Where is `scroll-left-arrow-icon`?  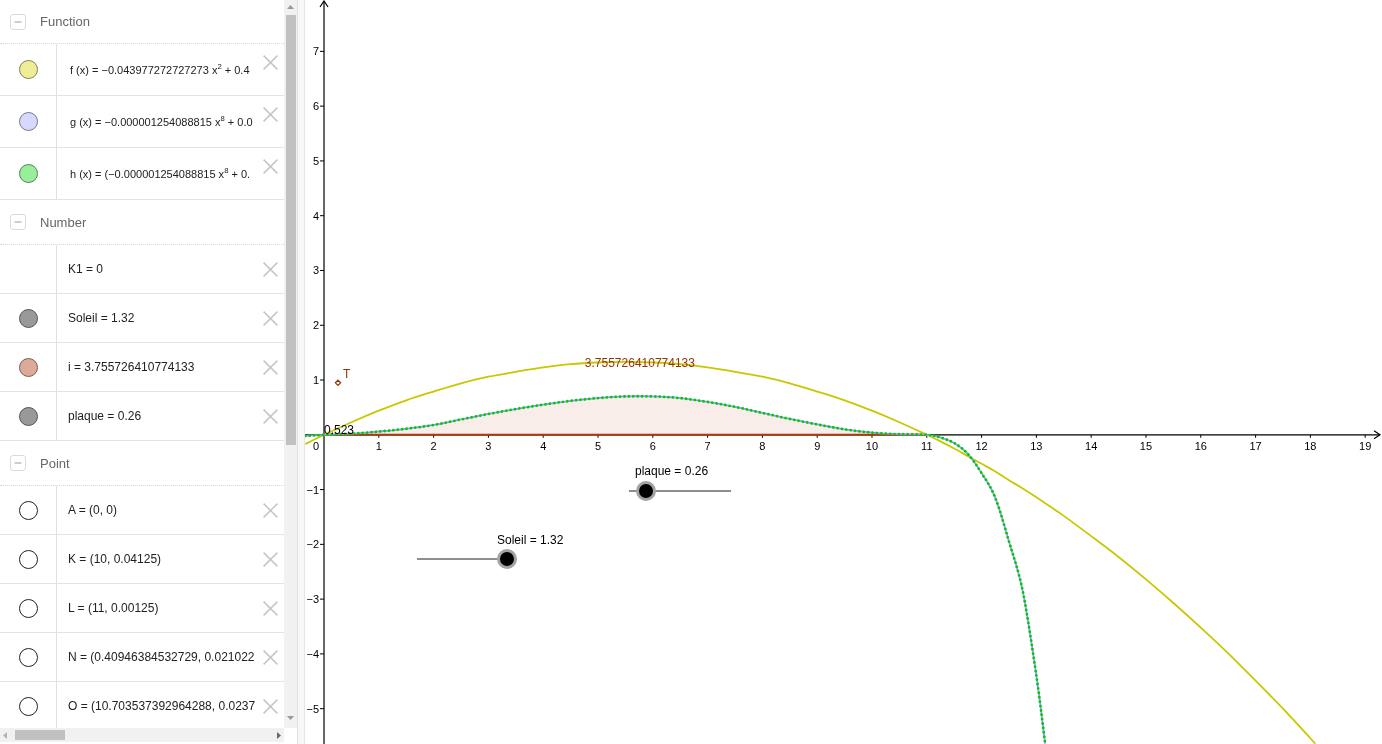 scroll-left-arrow-icon is located at coordinates (5, 735).